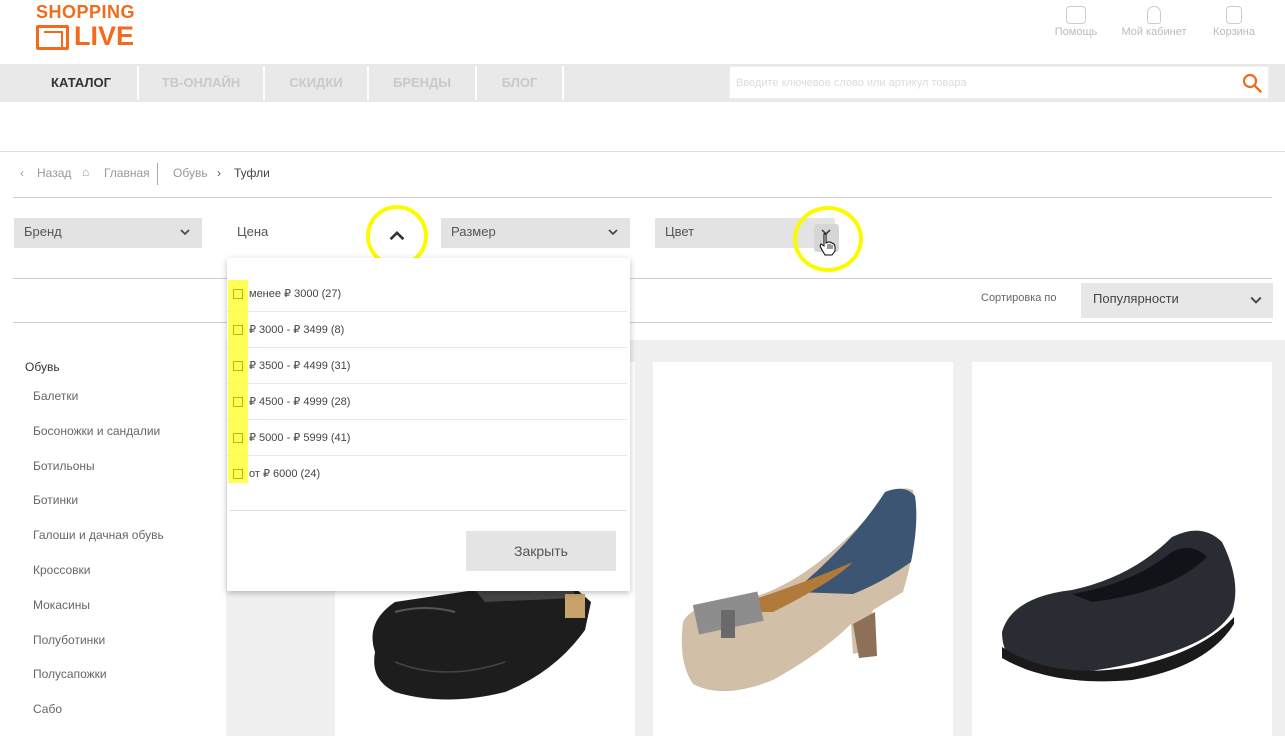  What do you see at coordinates (253, 231) in the screenshot?
I see `filter-price-label: Цена` at bounding box center [253, 231].